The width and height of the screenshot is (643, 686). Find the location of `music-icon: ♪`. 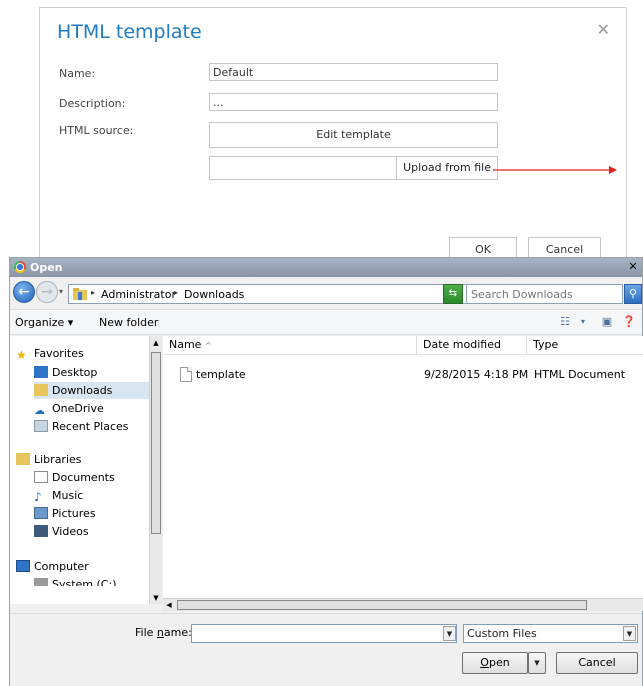

music-icon: ♪ is located at coordinates (38, 497).